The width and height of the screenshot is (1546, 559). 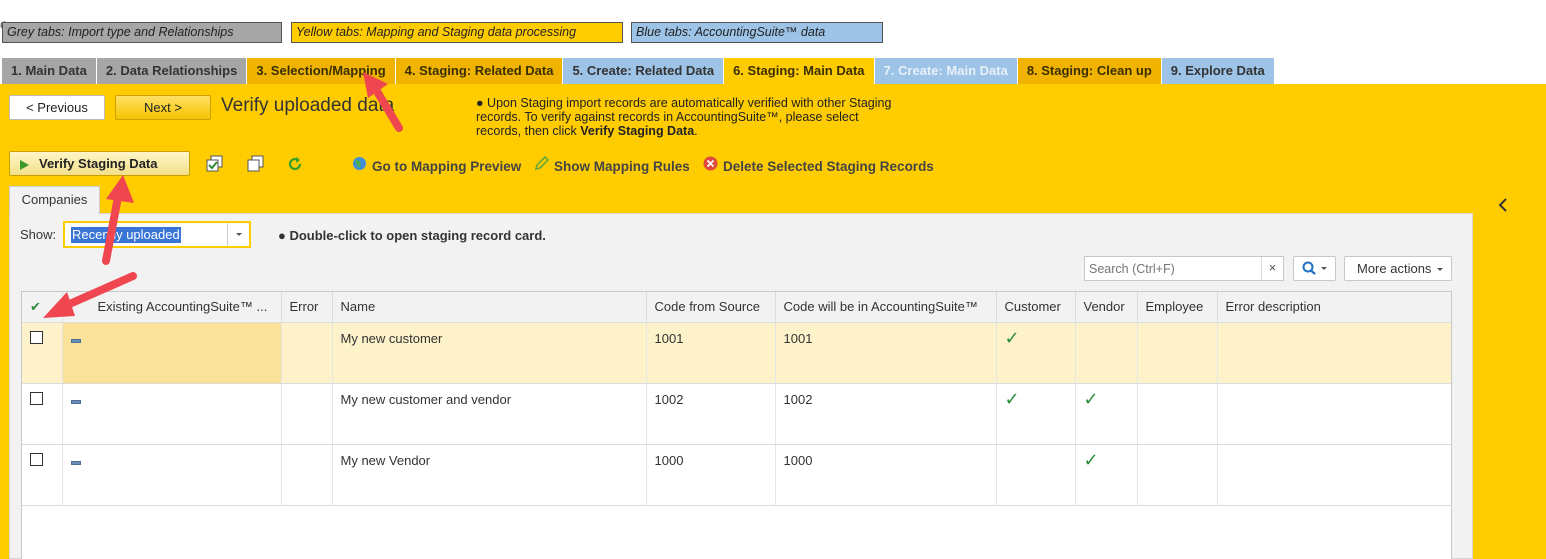 What do you see at coordinates (1272, 268) in the screenshot?
I see `clear-search-button: ×` at bounding box center [1272, 268].